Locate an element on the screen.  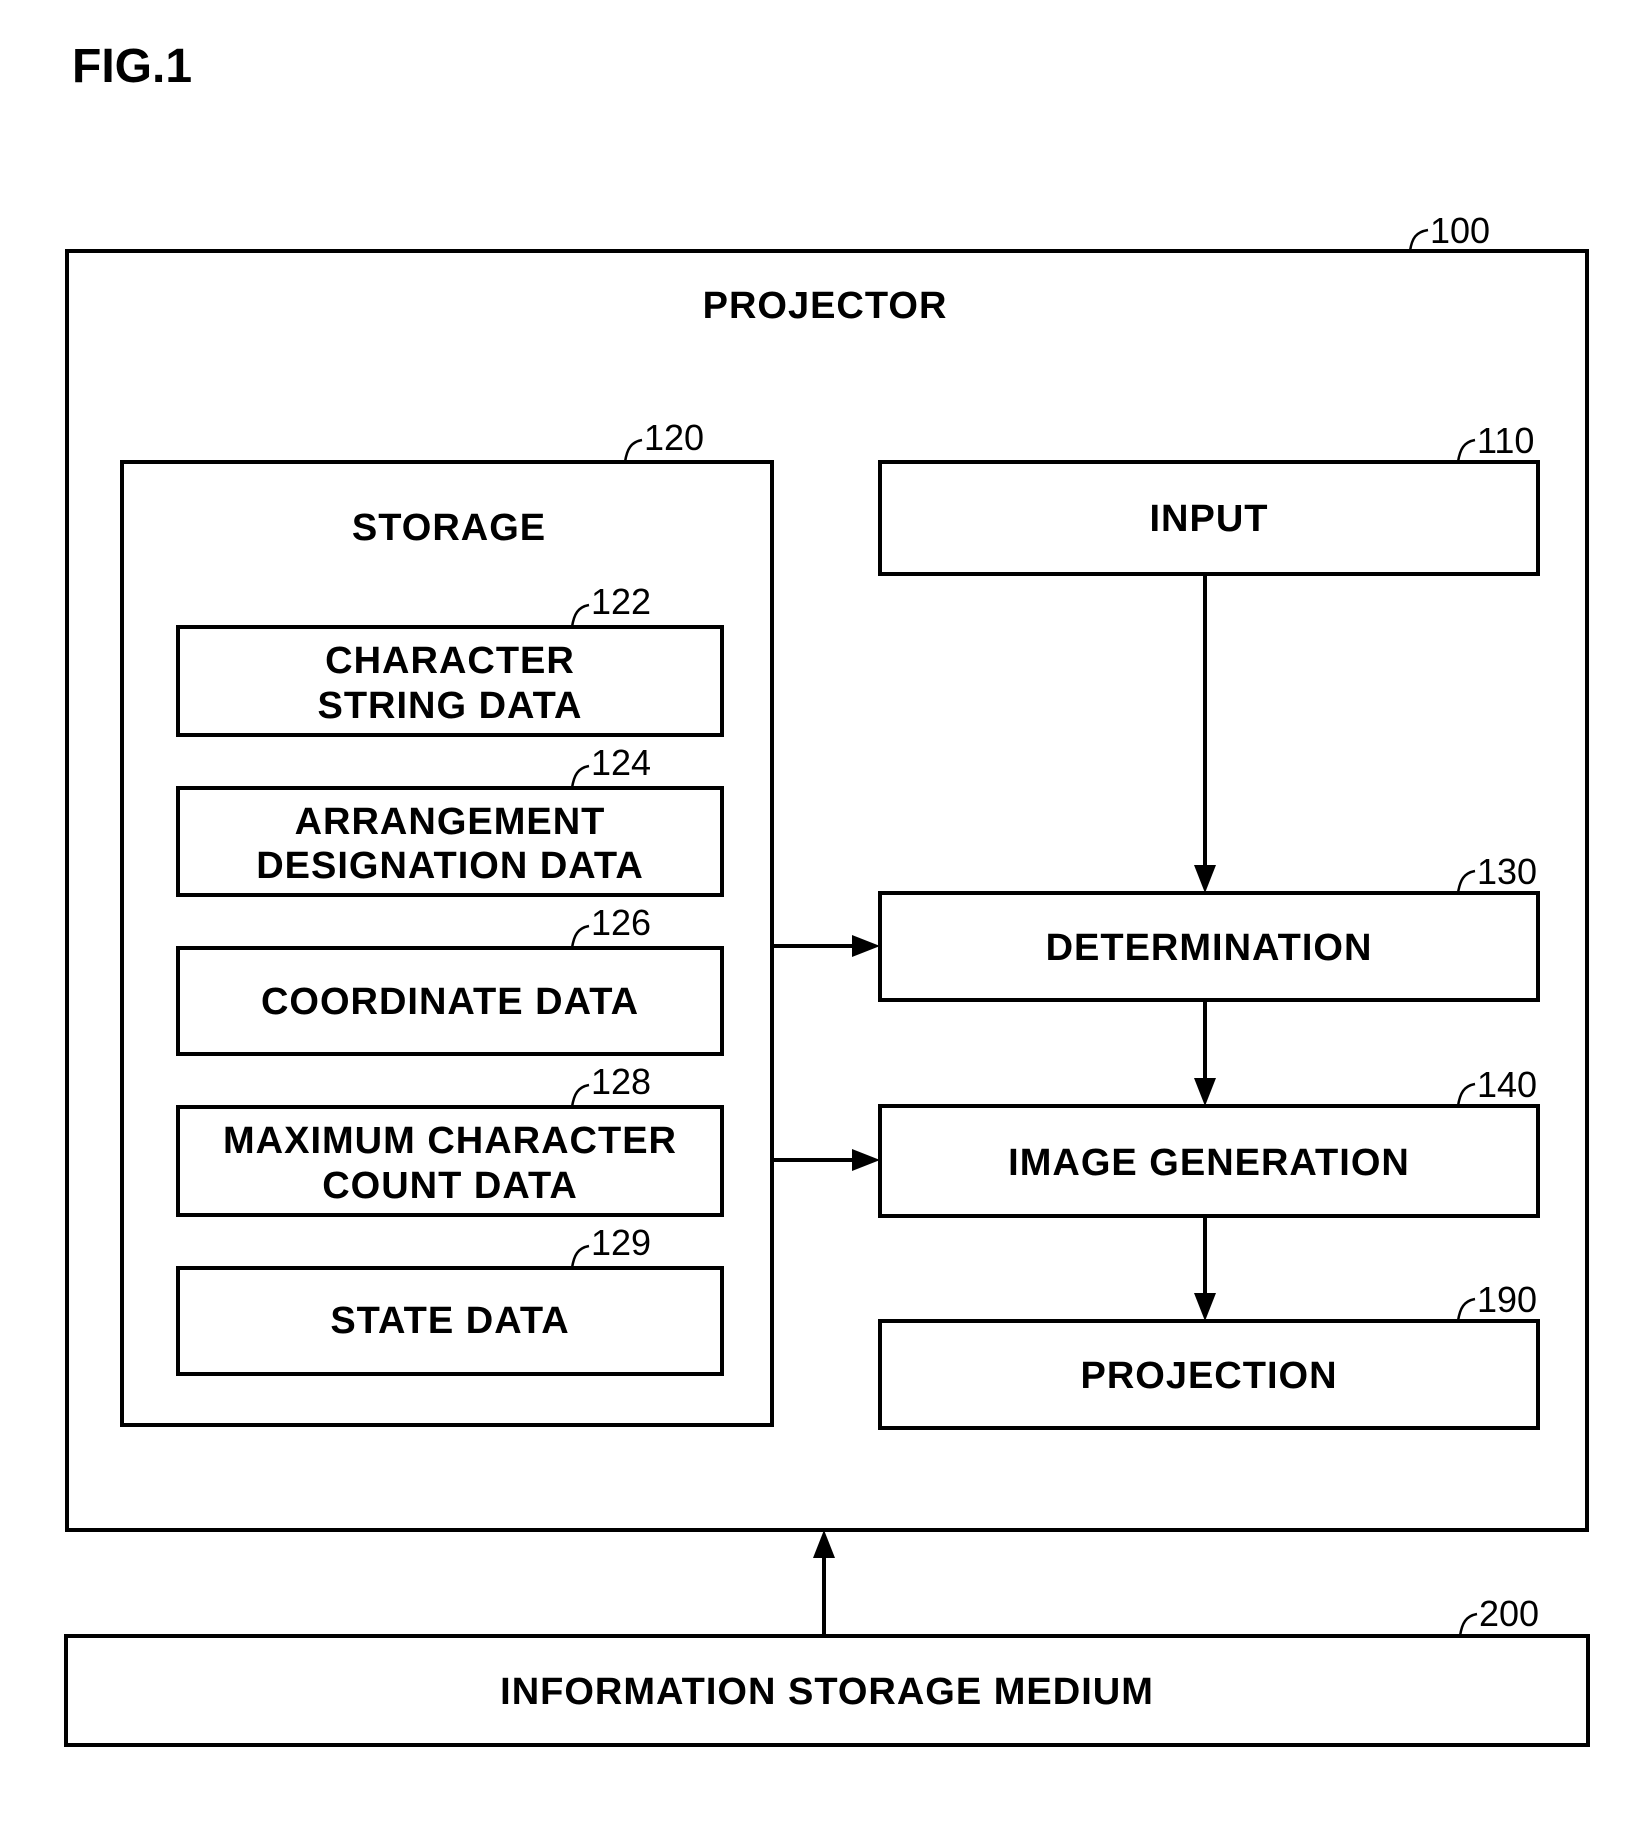
storage-item-ref: 129 is located at coordinates (621, 1242).